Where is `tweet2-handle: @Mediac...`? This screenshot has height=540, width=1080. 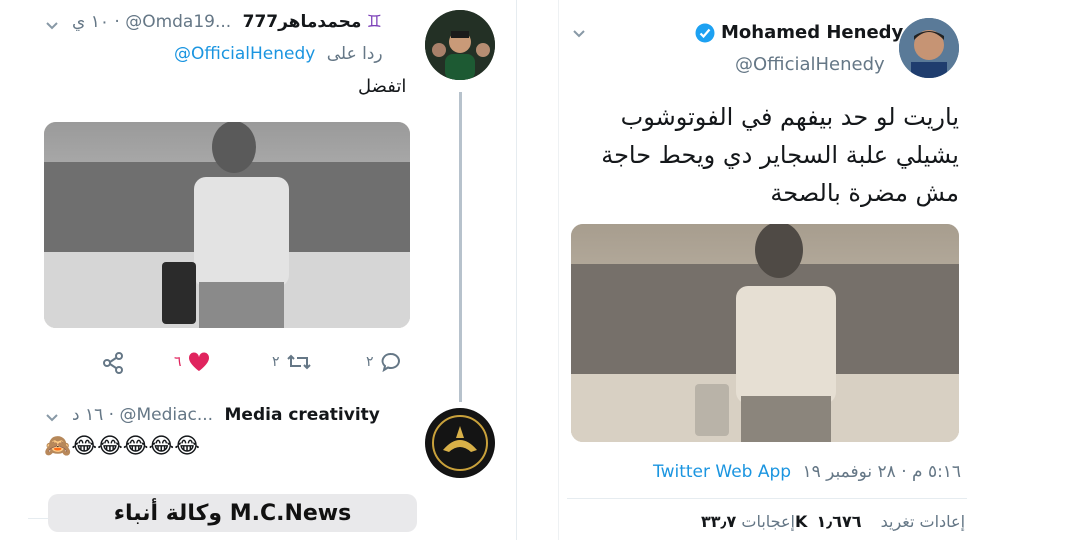
tweet2-handle: @Mediac... is located at coordinates (166, 415).